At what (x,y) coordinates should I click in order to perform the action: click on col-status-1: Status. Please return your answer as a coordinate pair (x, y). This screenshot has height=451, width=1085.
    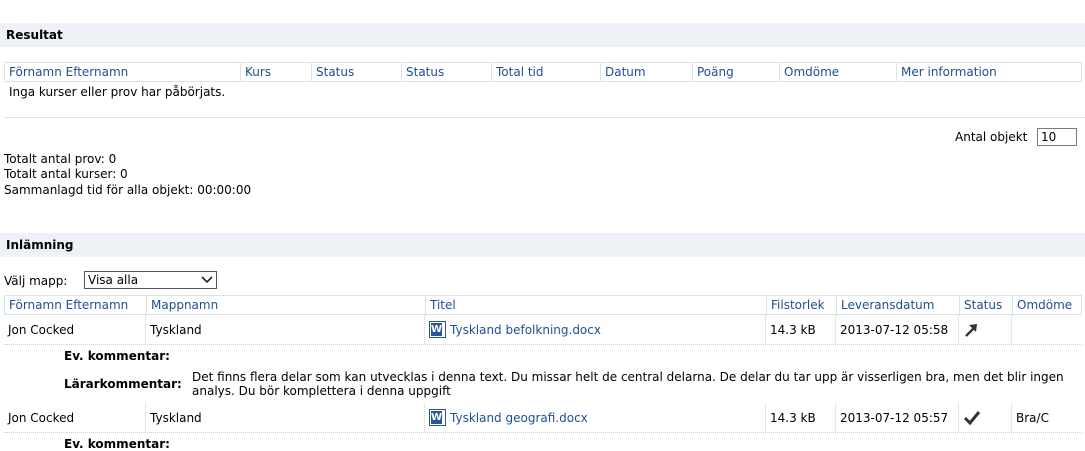
    Looking at the image, I should click on (356, 72).